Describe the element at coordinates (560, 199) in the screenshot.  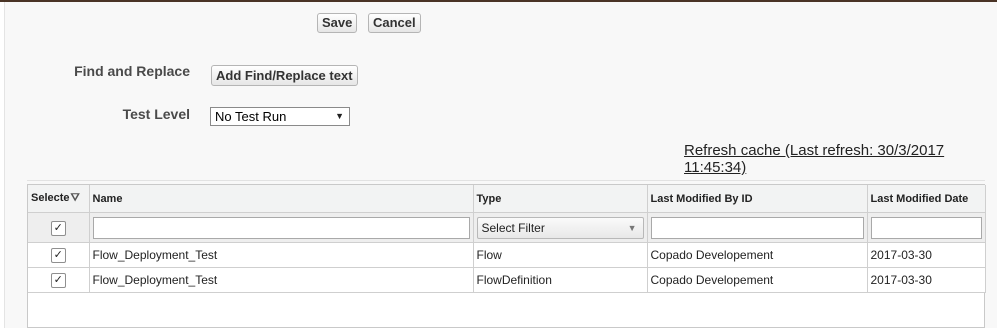
I see `column-header-type: Type` at that location.